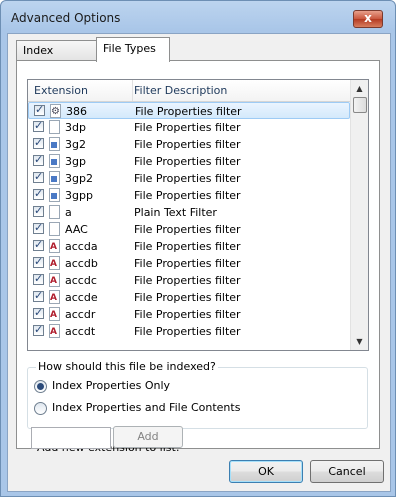 The width and height of the screenshot is (396, 497). Describe the element at coordinates (175, 212) in the screenshot. I see `row-description: Plain Text Filter` at that location.